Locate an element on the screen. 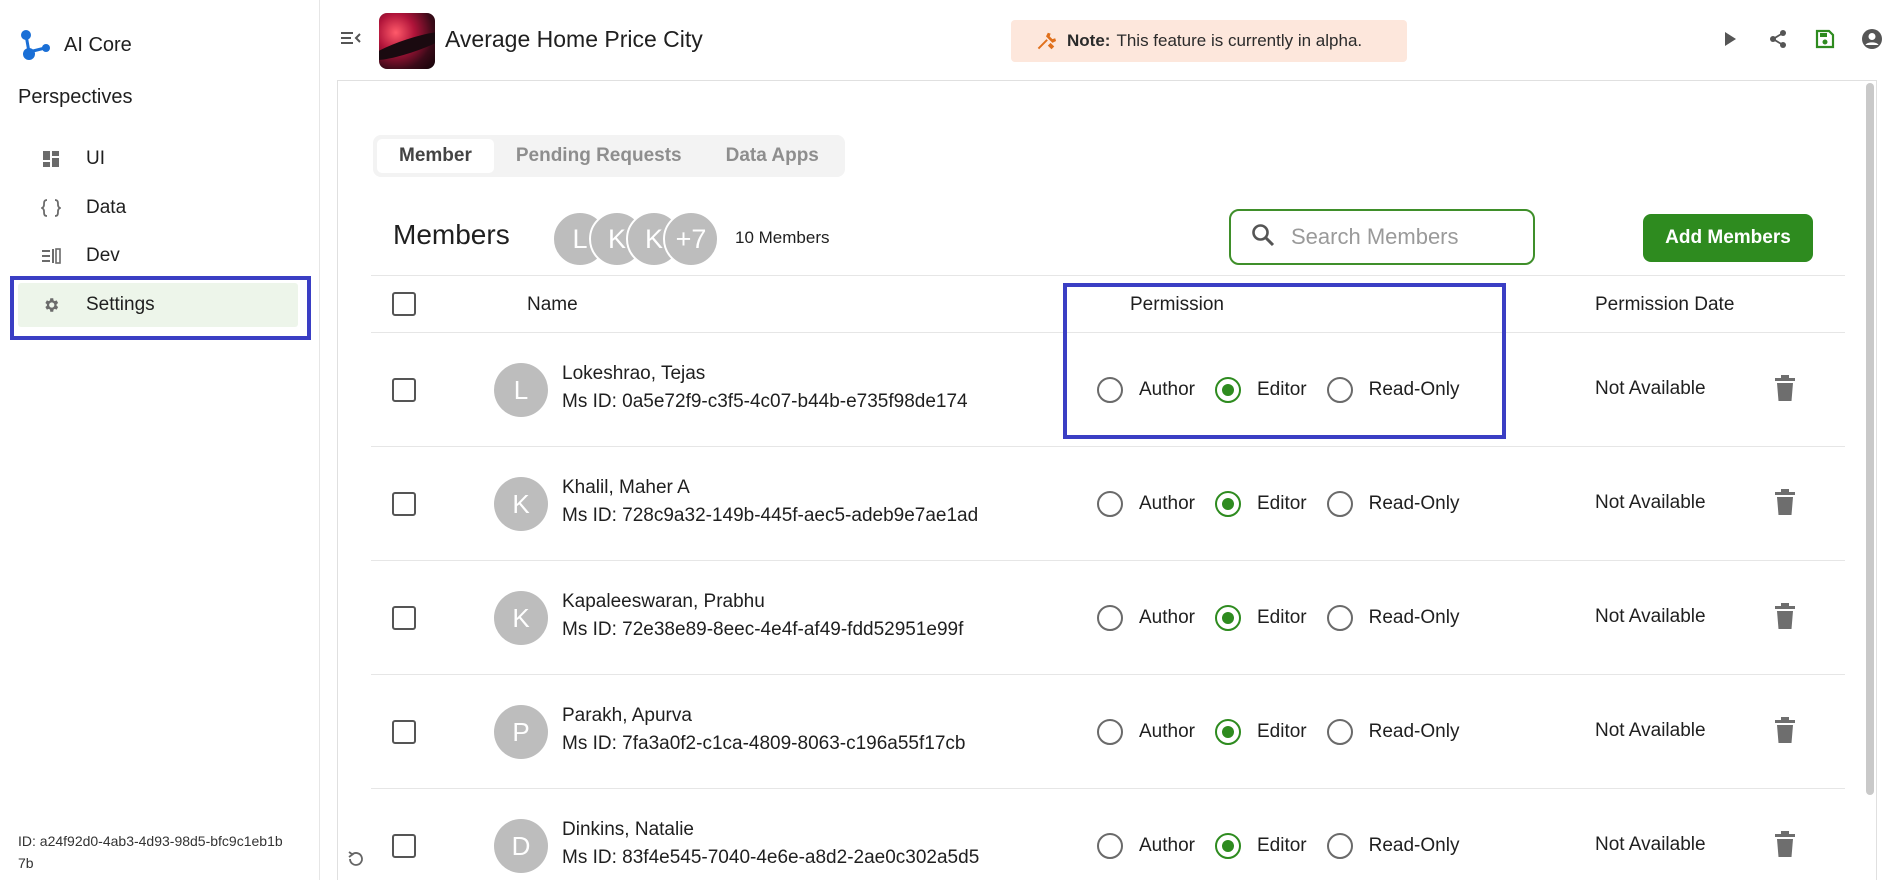 This screenshot has width=1894, height=880. avatar: D is located at coordinates (521, 846).